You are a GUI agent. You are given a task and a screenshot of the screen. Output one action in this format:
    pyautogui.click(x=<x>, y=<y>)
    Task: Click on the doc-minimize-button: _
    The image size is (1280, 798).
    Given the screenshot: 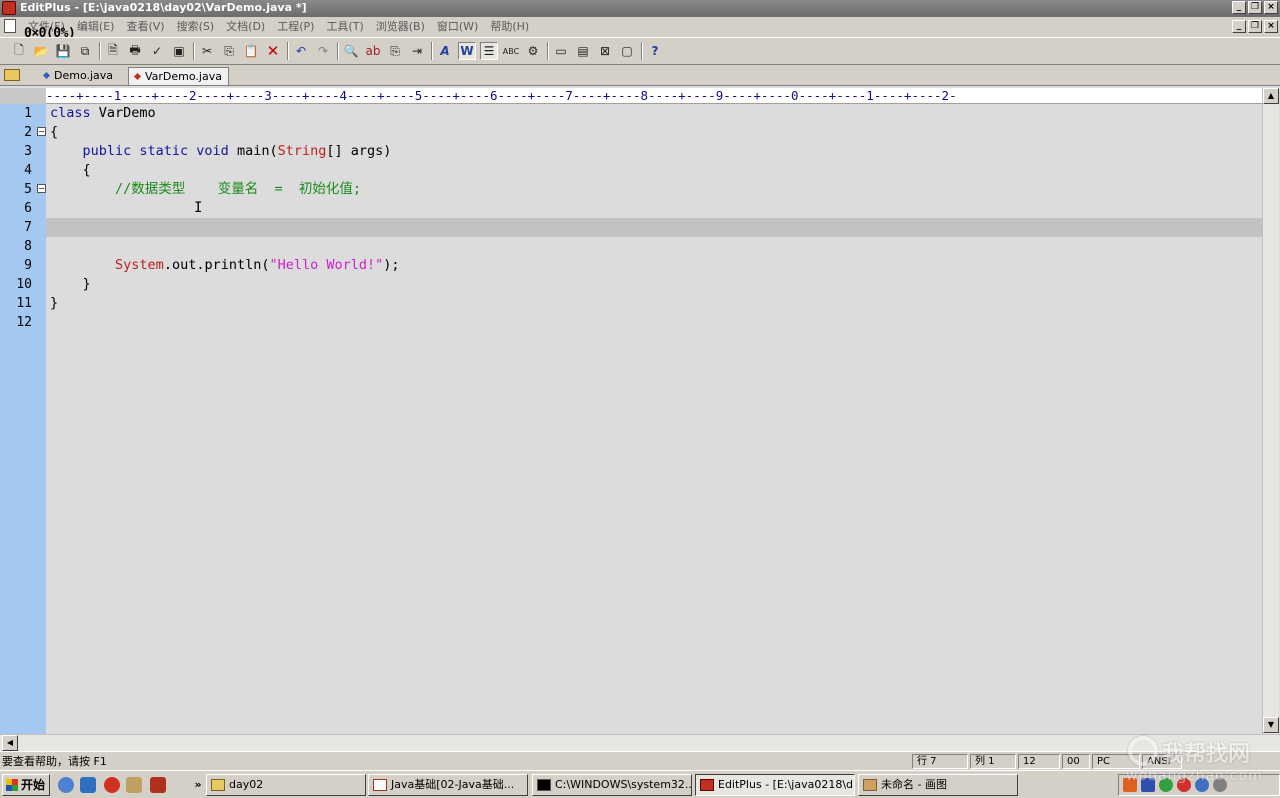 What is the action you would take?
    pyautogui.click(x=1239, y=26)
    